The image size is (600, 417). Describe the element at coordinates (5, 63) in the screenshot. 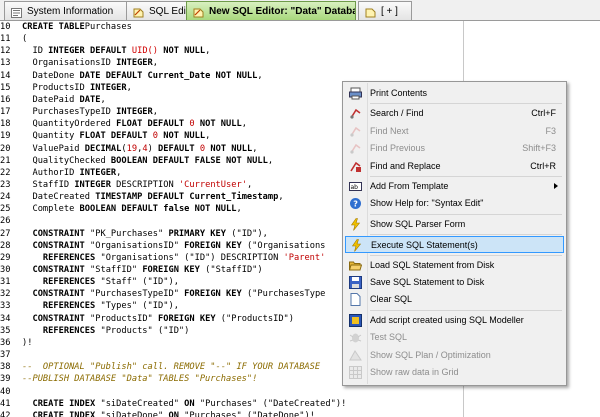

I see `line-number: 13` at that location.